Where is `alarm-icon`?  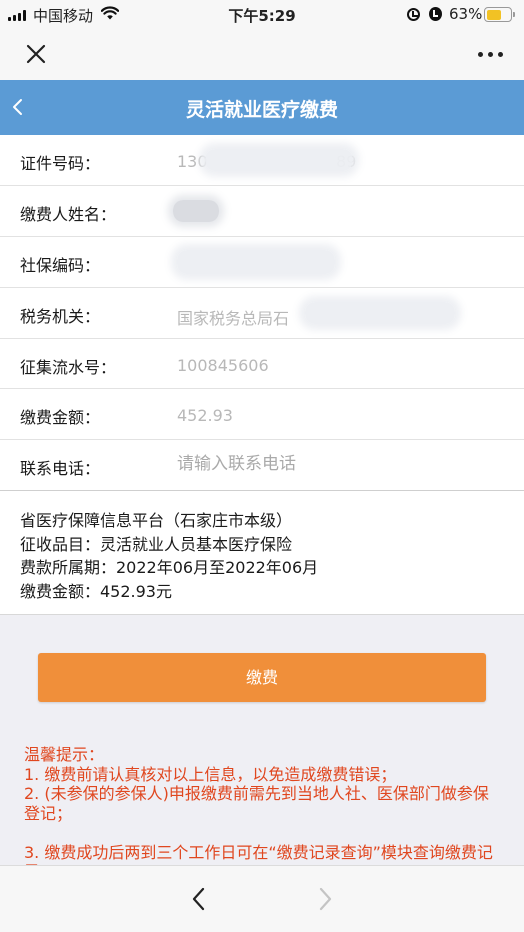
alarm-icon is located at coordinates (435, 14).